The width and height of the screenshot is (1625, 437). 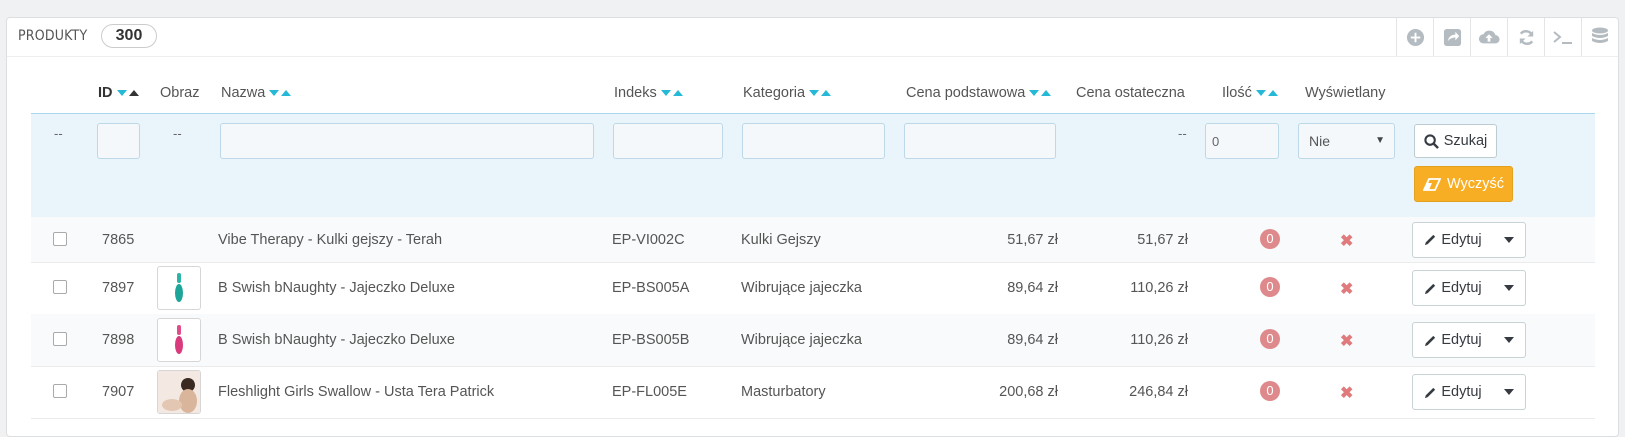 I want to click on filter-category-input, so click(x=813, y=141).